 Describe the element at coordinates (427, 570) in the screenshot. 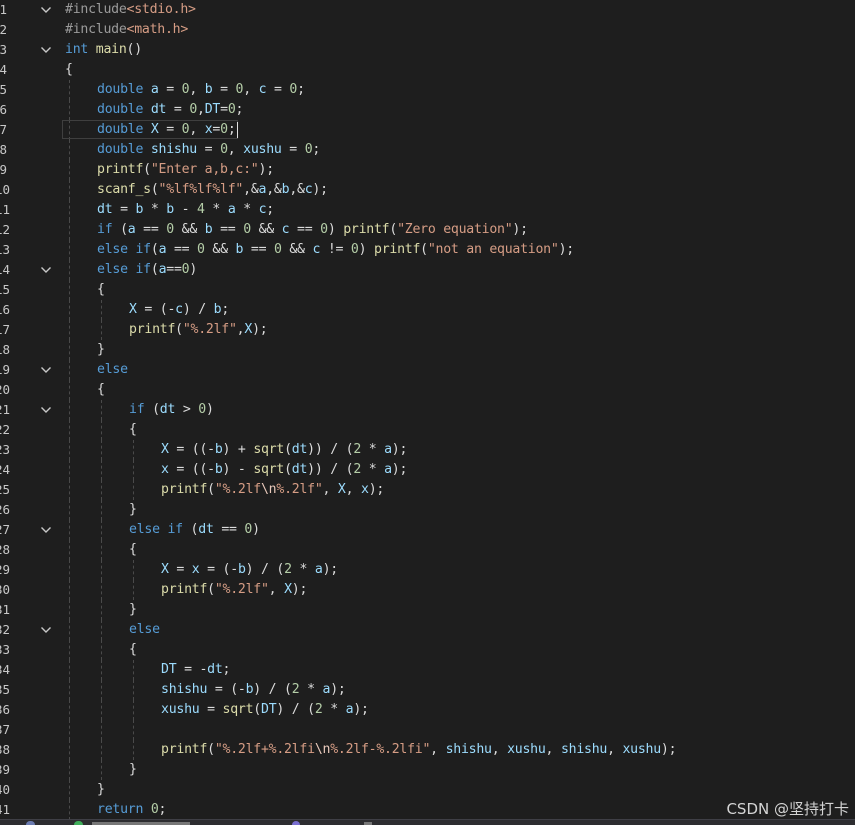

I see `code-line: 29 X = x = (-b) / (2 * a);` at that location.